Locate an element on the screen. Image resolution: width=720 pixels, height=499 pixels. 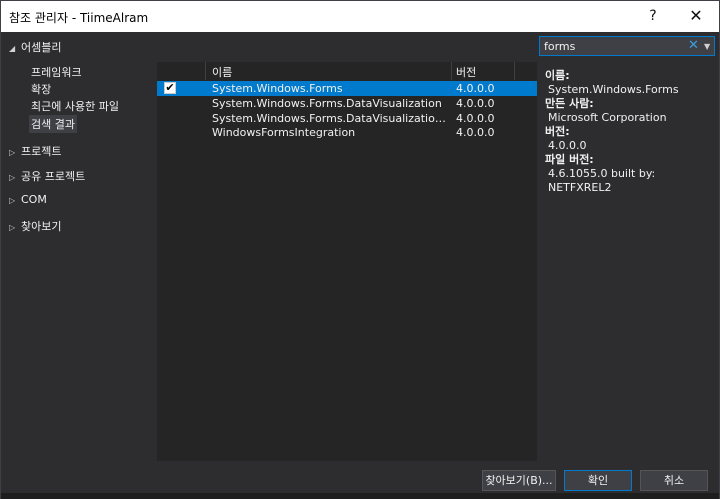
nav-item-framework: 프레임워크 is located at coordinates (56, 72).